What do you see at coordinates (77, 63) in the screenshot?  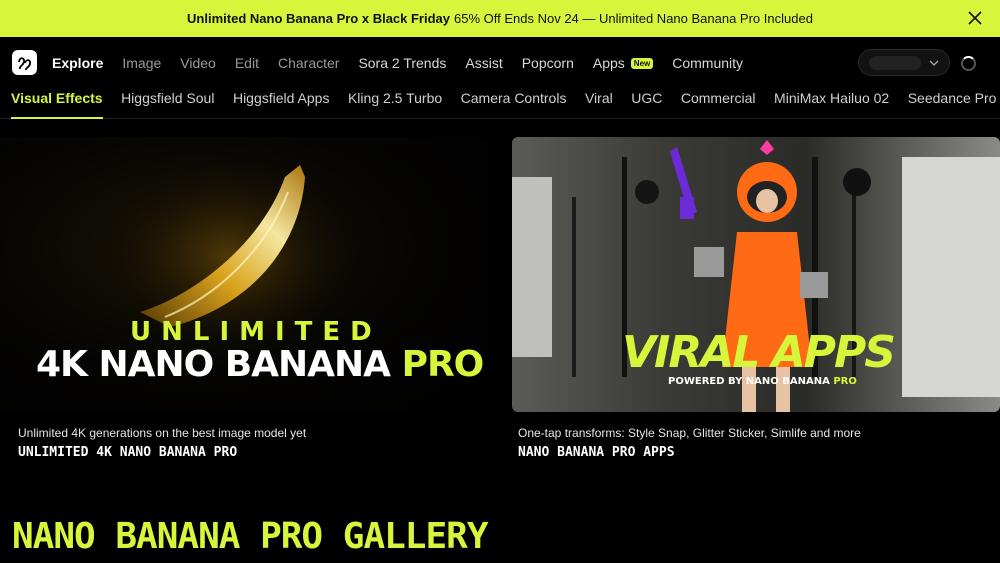 I see `nav-explore: Explore` at bounding box center [77, 63].